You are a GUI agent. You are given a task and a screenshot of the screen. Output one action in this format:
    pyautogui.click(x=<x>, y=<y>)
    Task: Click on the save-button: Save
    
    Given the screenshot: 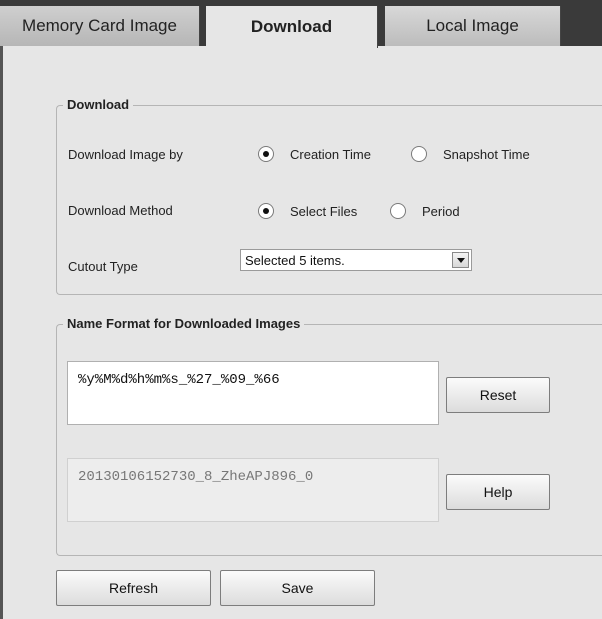 What is the action you would take?
    pyautogui.click(x=297, y=588)
    